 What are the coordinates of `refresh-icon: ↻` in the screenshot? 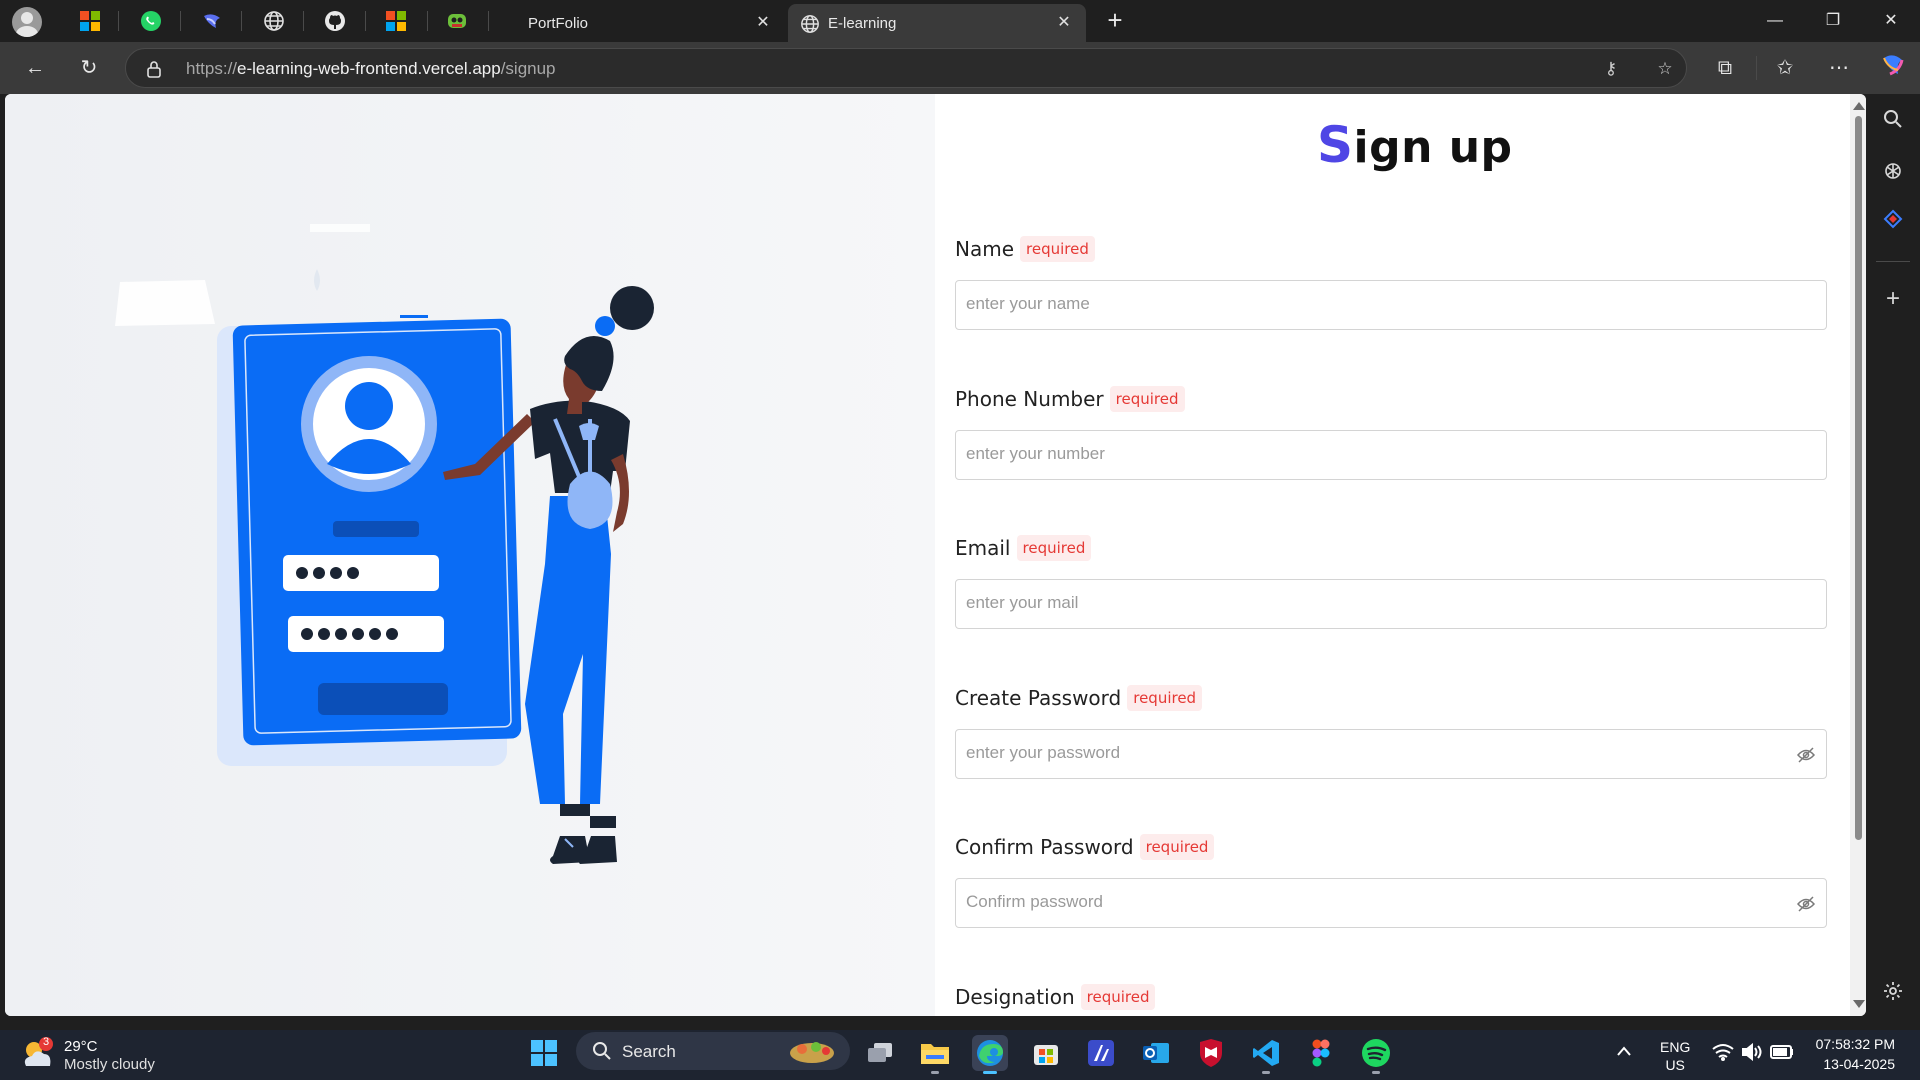 It's located at (89, 68).